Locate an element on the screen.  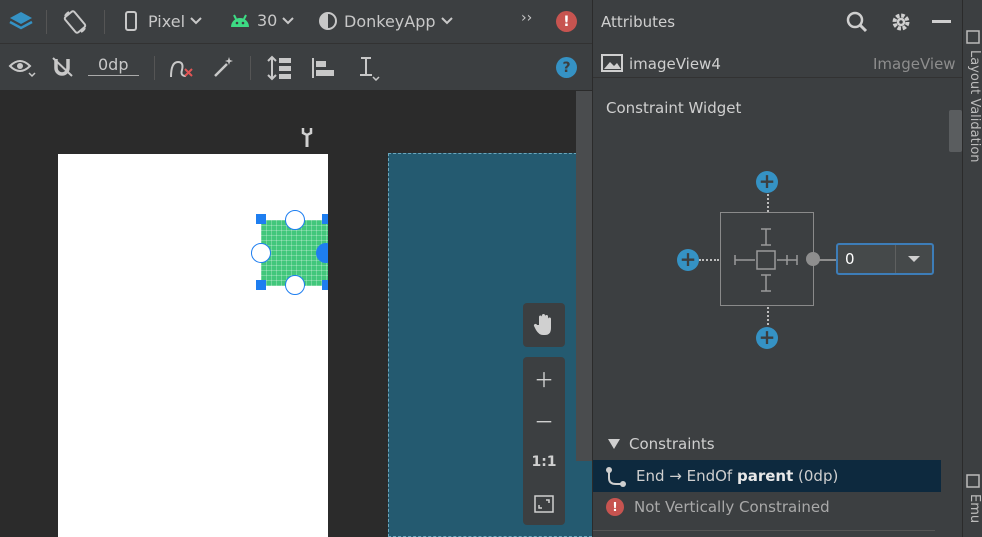
layout-validation-tab is located at coordinates (973, 39).